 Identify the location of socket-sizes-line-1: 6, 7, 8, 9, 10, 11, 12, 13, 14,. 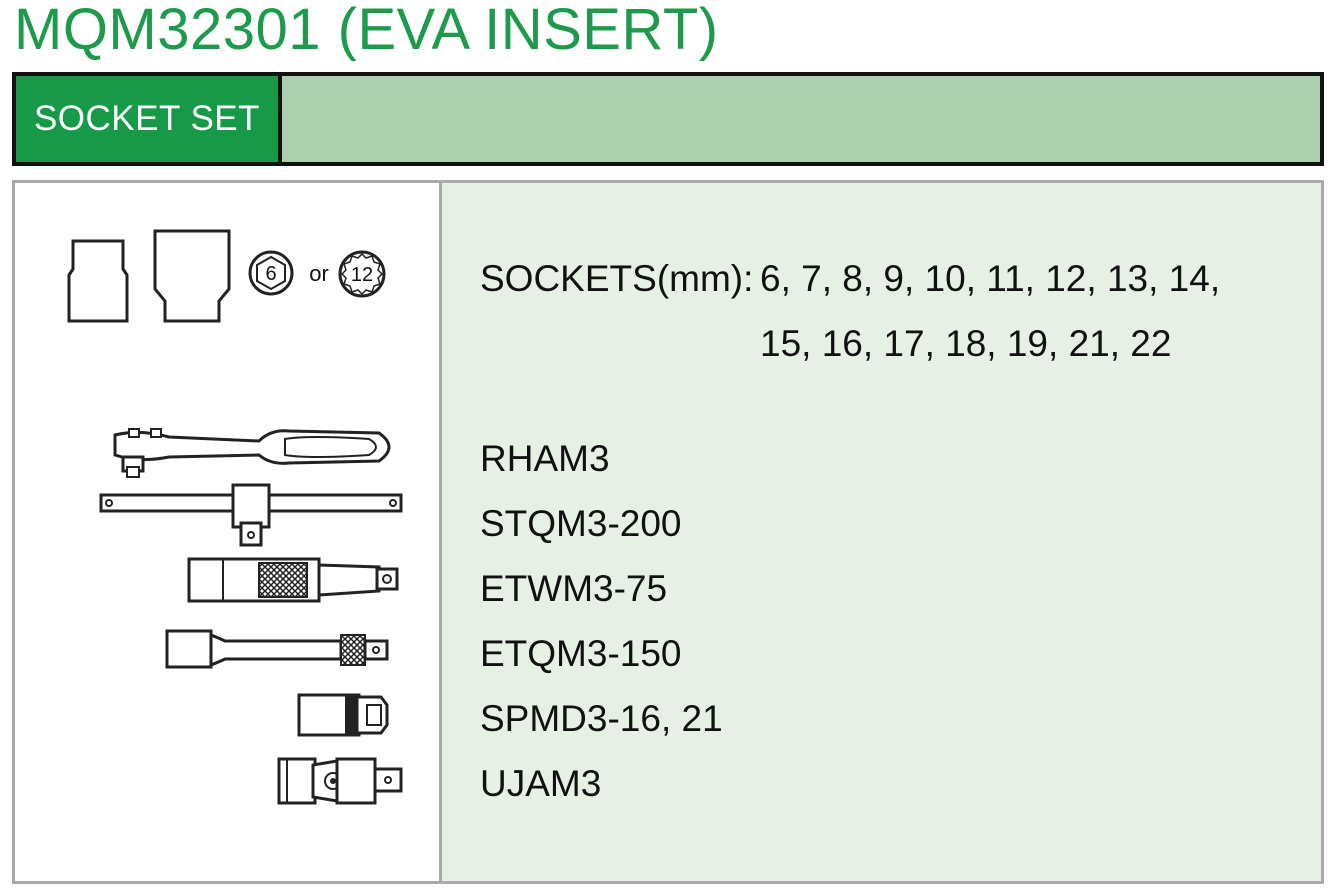
(990, 278).